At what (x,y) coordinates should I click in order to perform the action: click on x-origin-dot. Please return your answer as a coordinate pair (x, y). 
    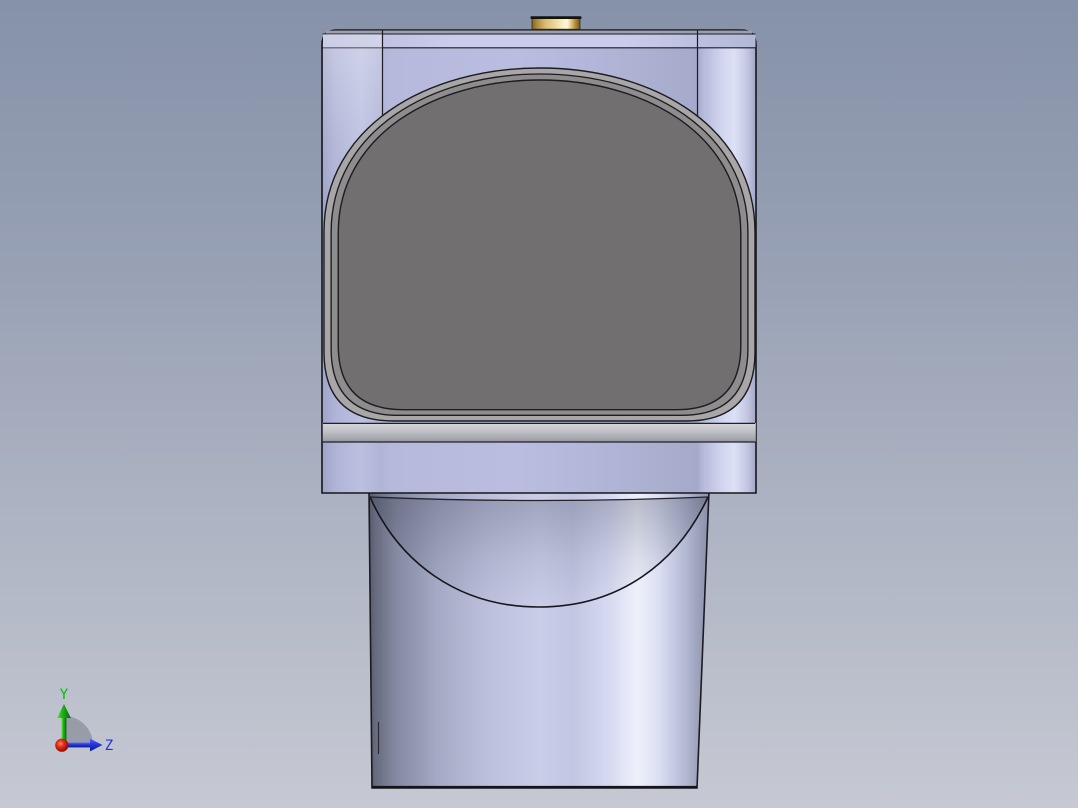
    Looking at the image, I should click on (62, 745).